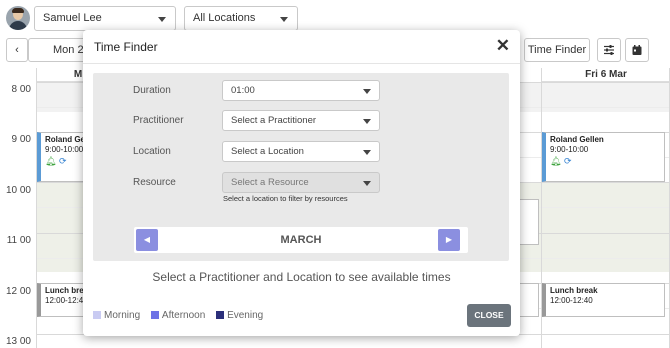 This screenshot has width=670, height=348. I want to click on previous-month-button: ◀, so click(147, 240).